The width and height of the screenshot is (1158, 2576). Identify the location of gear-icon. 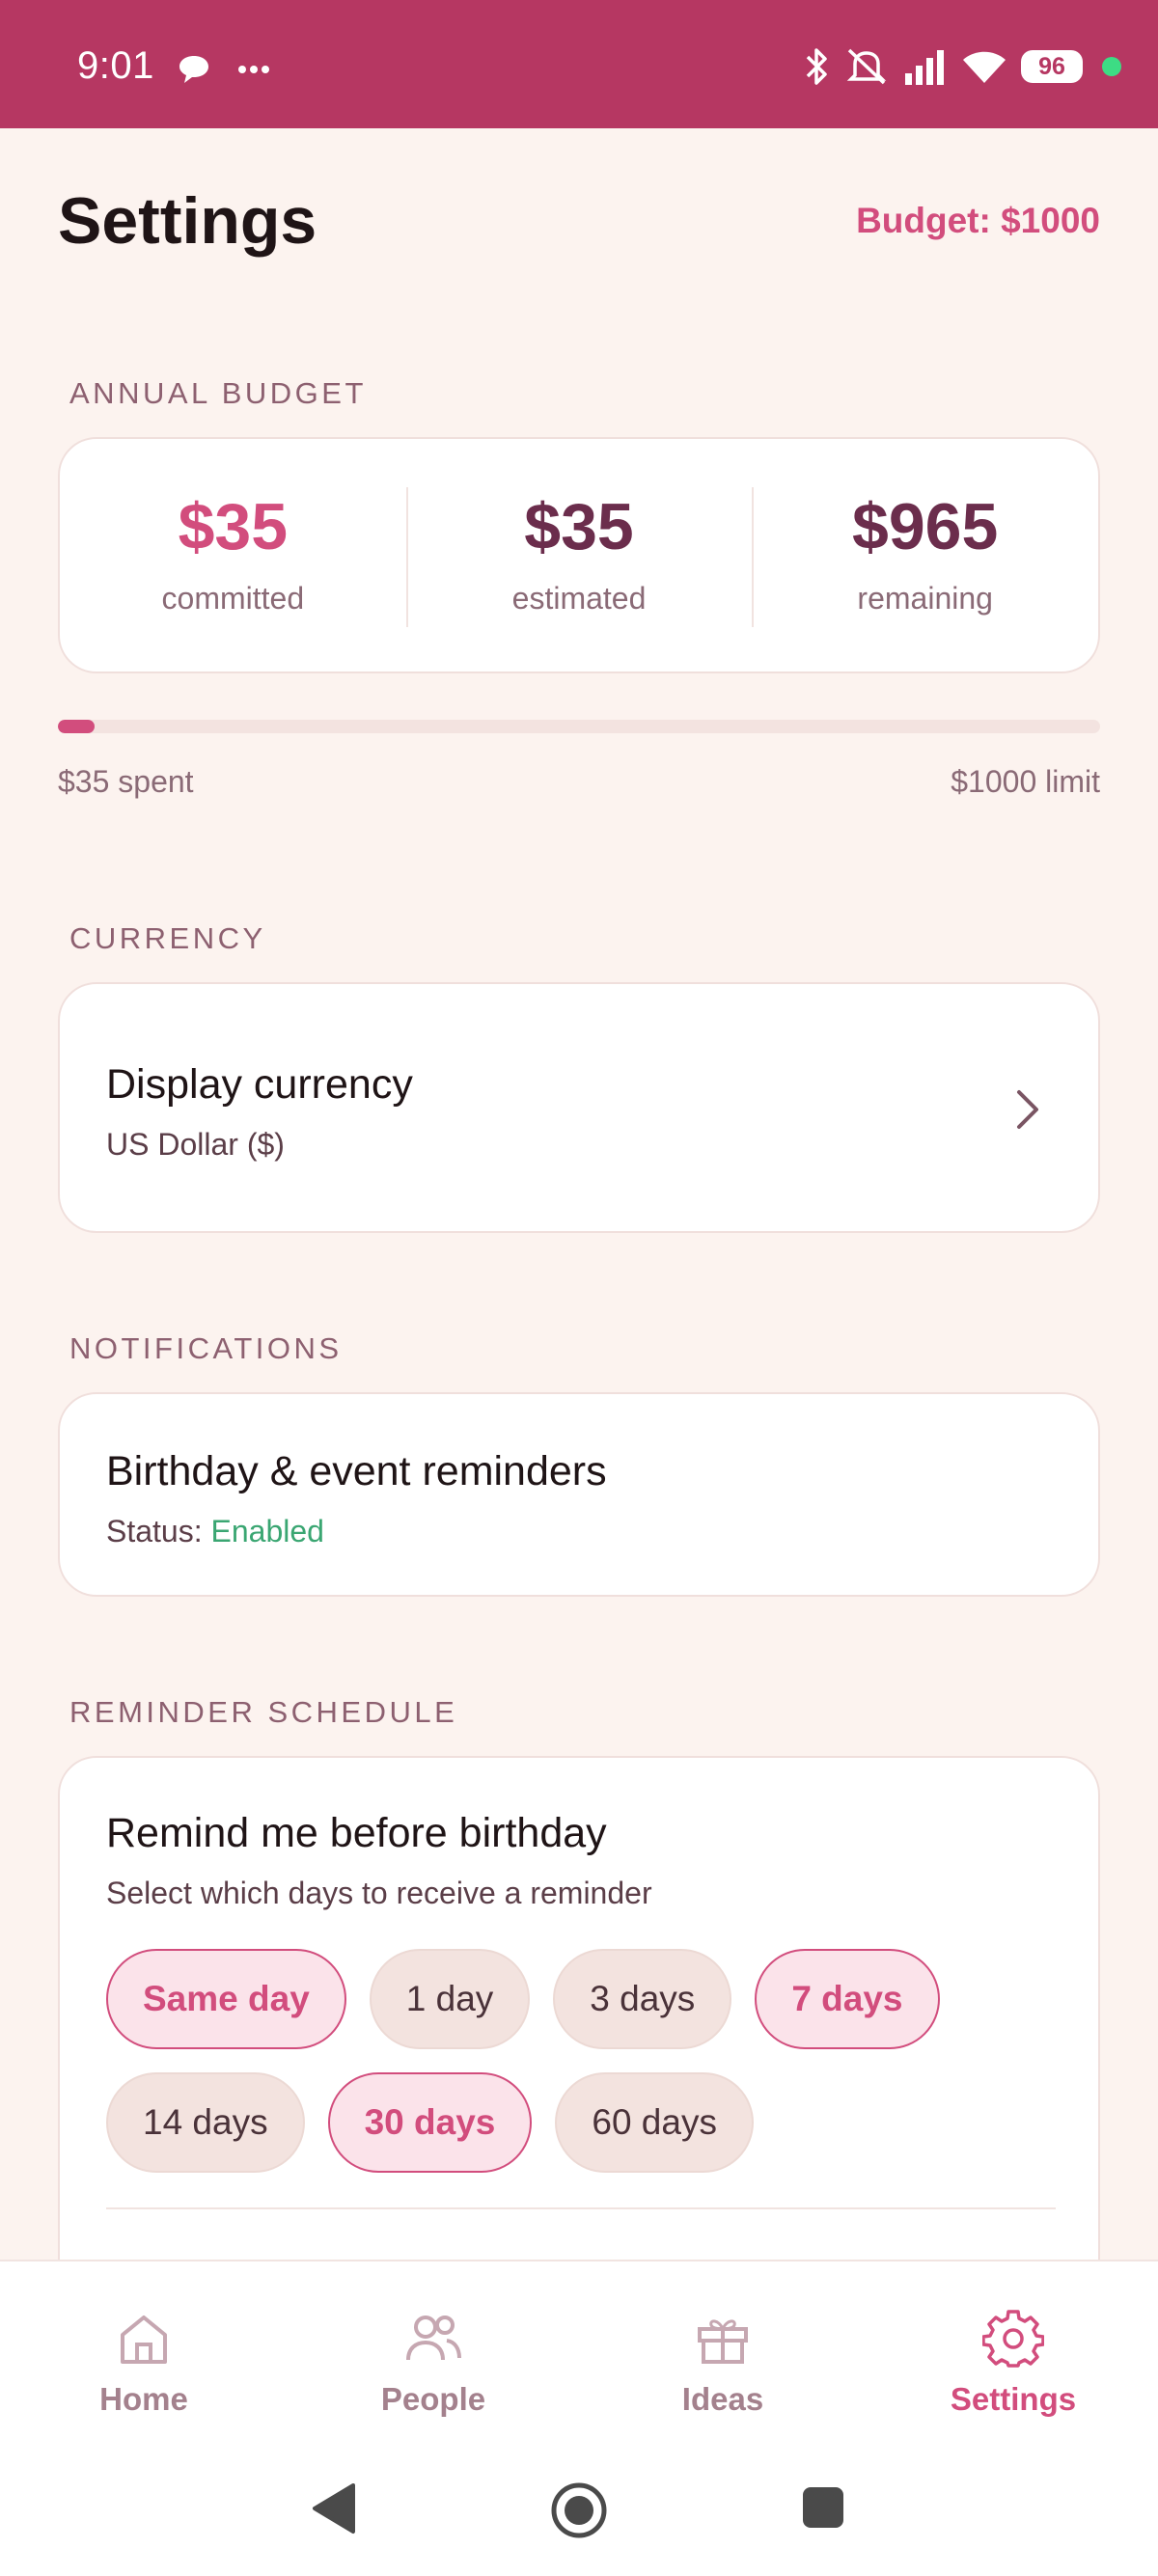
(1013, 2339).